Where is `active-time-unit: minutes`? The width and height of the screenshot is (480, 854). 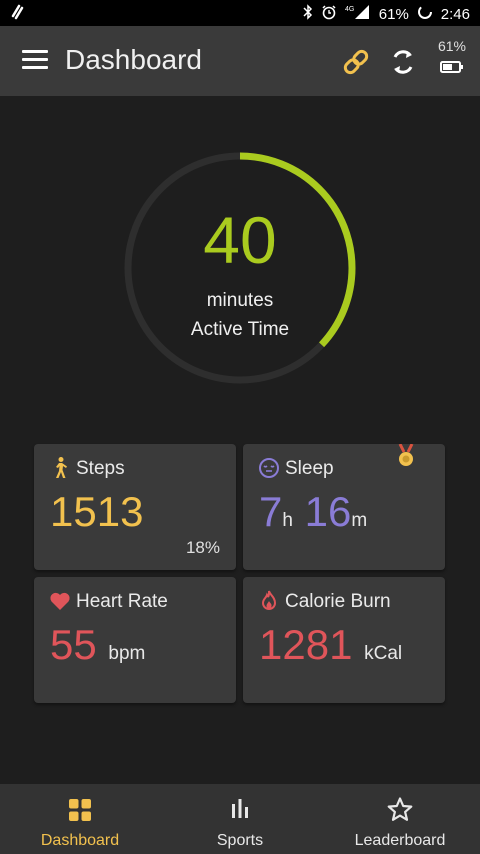 active-time-unit: minutes is located at coordinates (240, 300).